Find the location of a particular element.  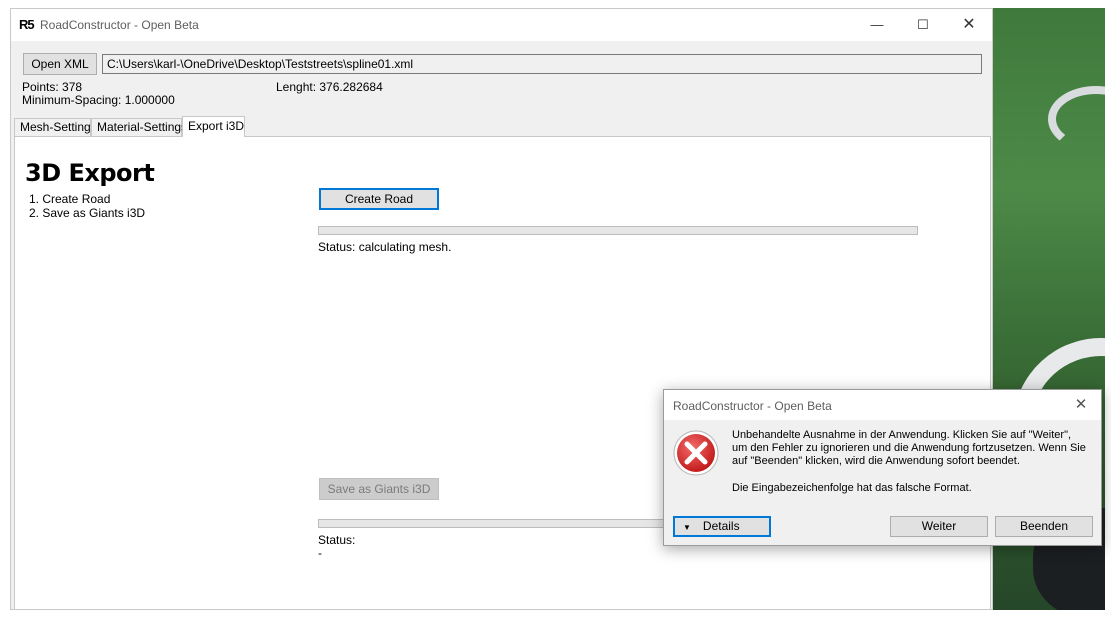

title-bar: R5 RoadConstructor - Open Beta — ☐ ✕ is located at coordinates (501, 25).